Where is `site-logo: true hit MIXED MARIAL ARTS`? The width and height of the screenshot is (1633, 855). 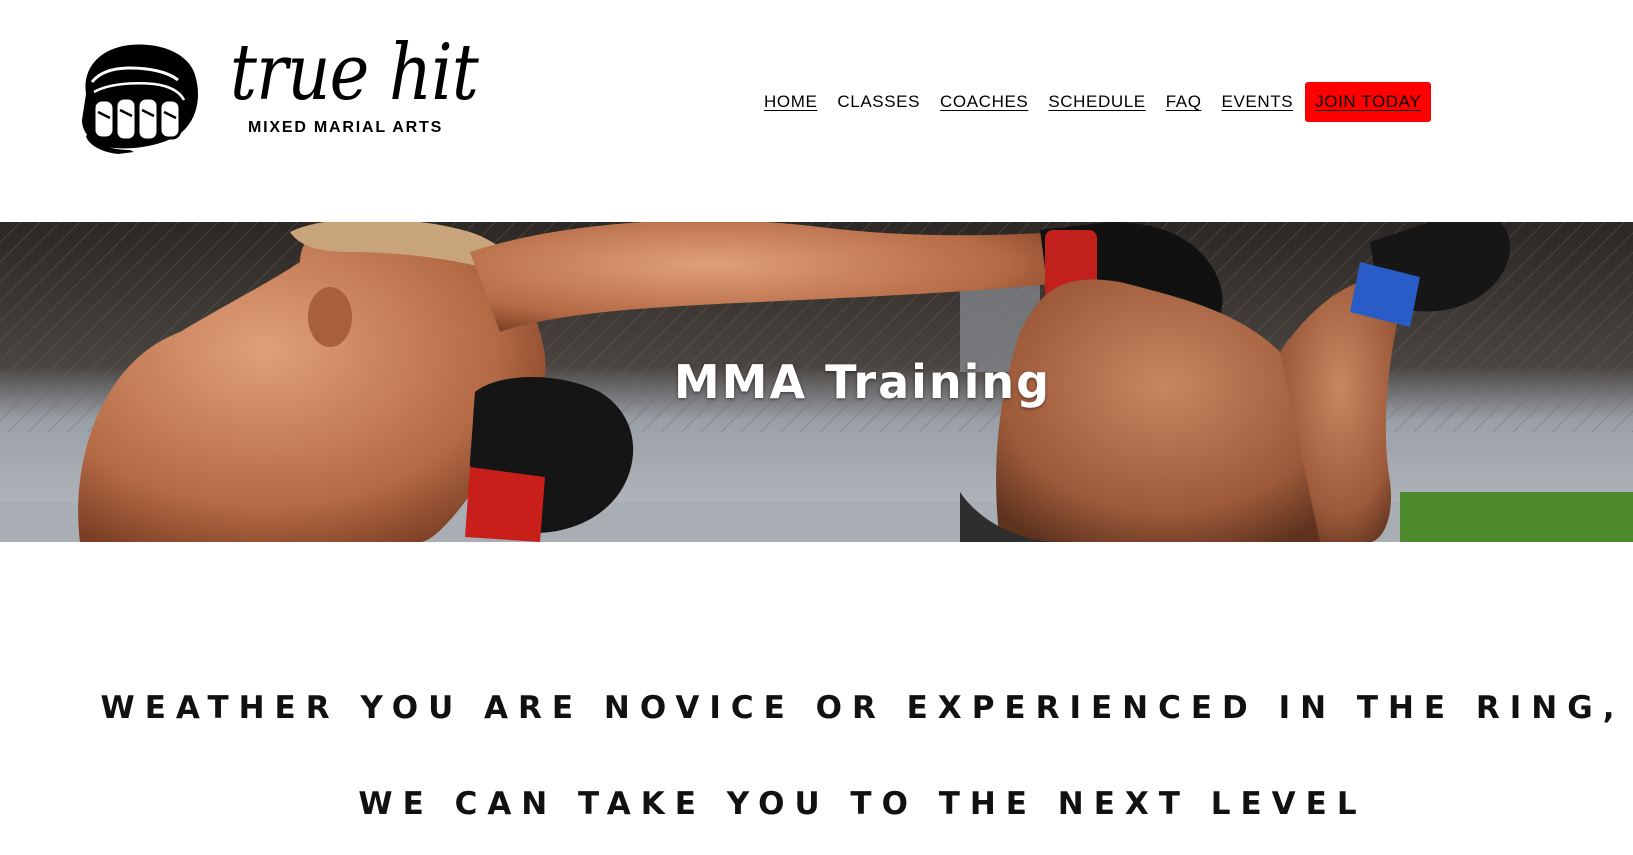 site-logo: true hit MIXED MARIAL ARTS is located at coordinates (278, 96).